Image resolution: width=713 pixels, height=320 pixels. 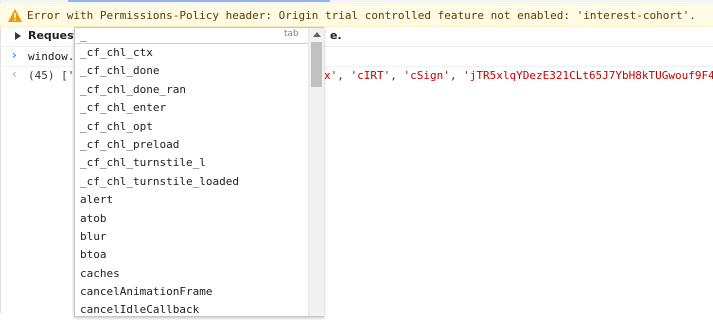 What do you see at coordinates (191, 36) in the screenshot?
I see `autocomplete-input: _ tab` at bounding box center [191, 36].